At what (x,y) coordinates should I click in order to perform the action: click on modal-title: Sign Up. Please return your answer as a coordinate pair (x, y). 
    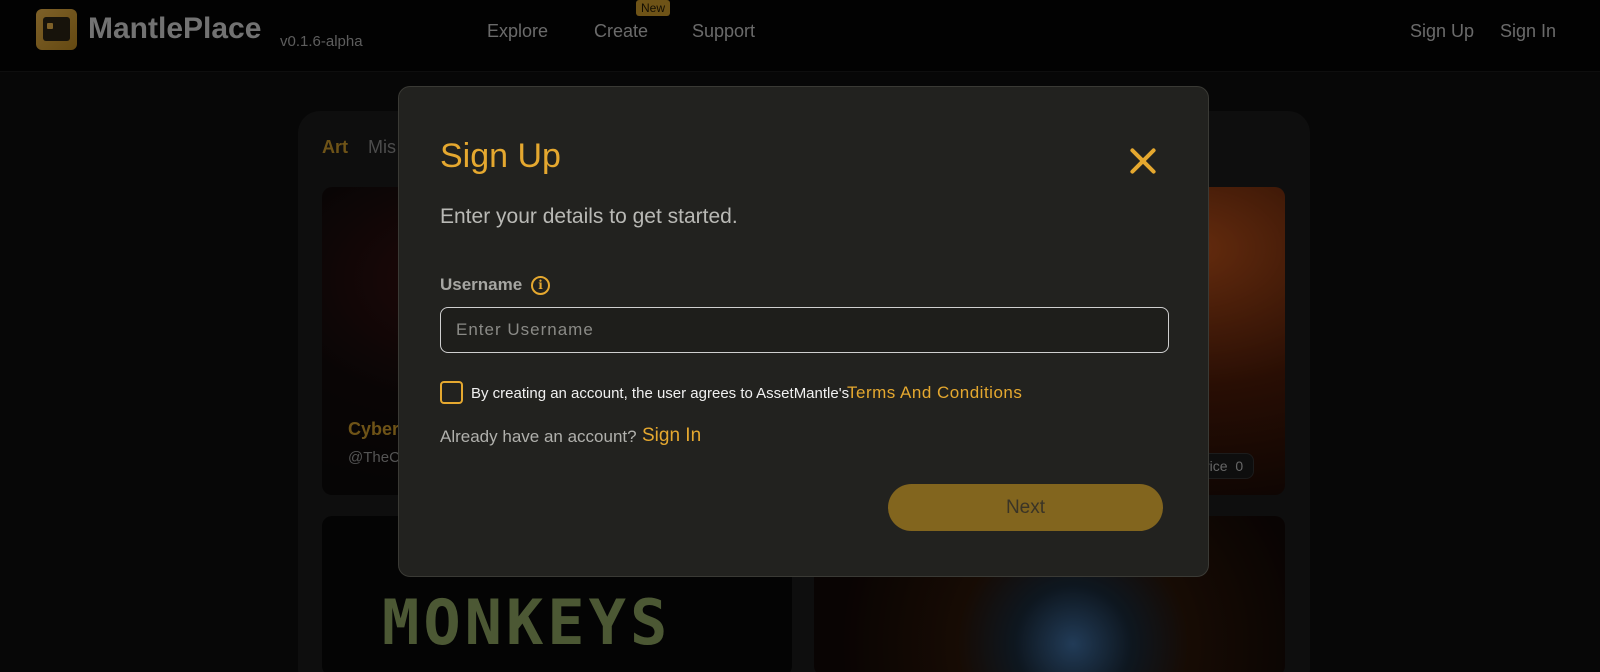
    Looking at the image, I should click on (500, 156).